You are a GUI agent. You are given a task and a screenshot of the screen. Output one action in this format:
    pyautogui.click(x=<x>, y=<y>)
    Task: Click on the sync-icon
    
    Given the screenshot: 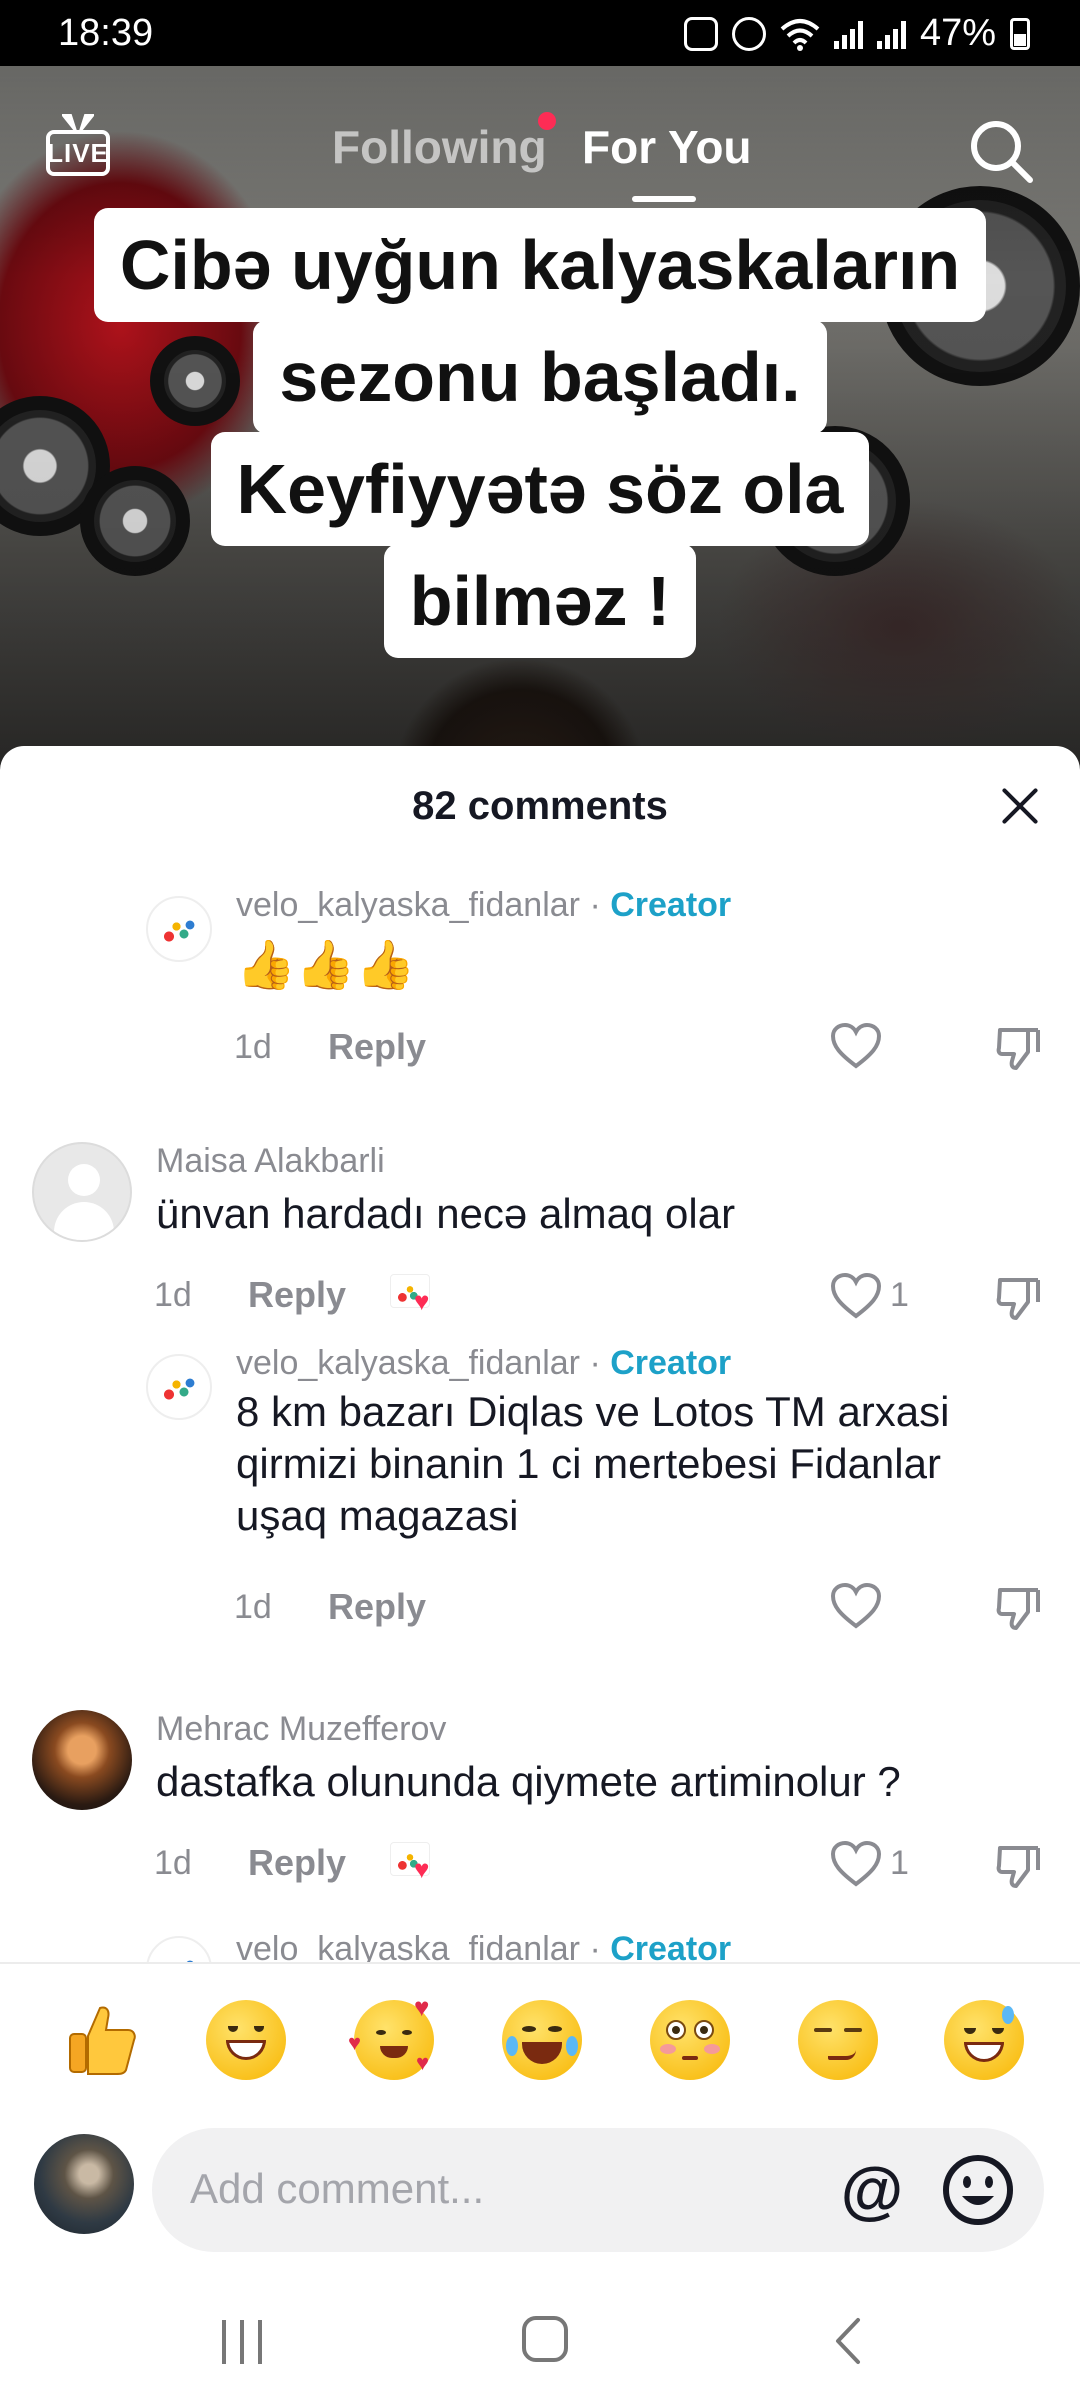 What is the action you would take?
    pyautogui.click(x=700, y=33)
    